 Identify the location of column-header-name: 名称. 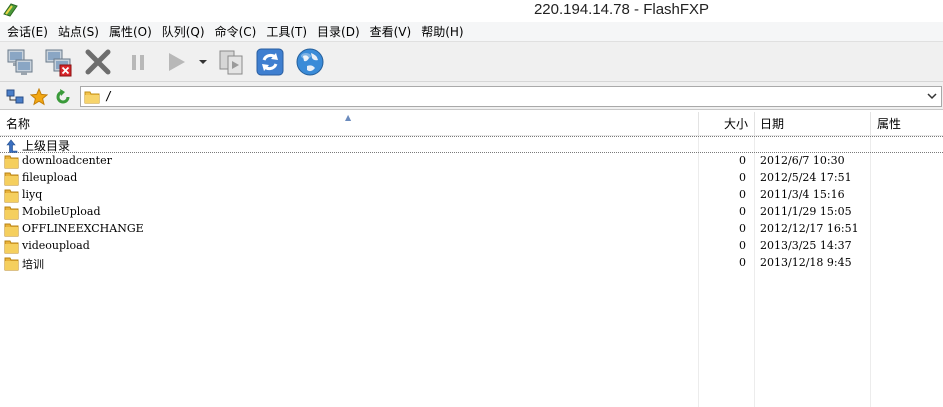
(18, 124).